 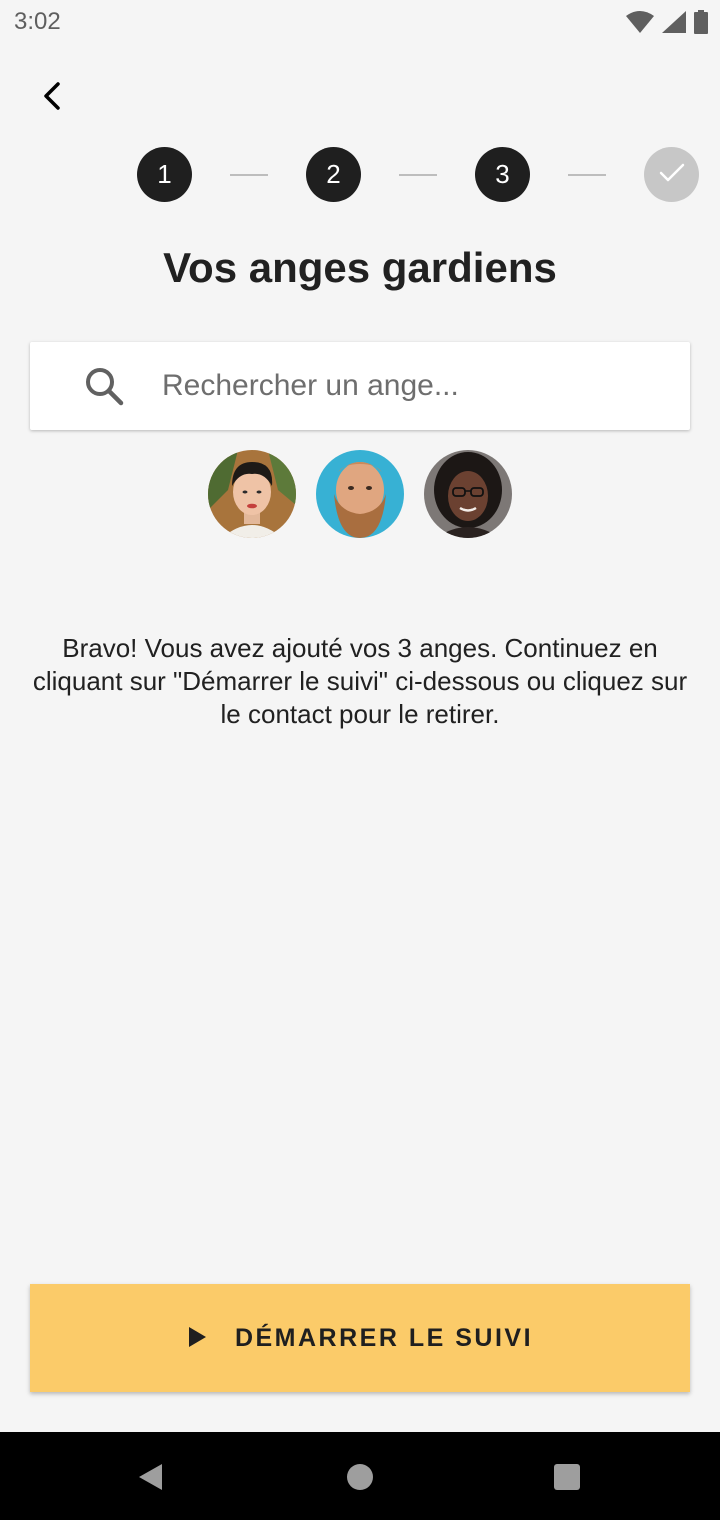 I want to click on status-icons, so click(x=667, y=24).